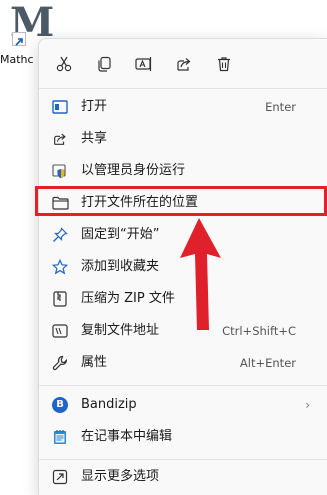  I want to click on shield-icon, so click(60, 171).